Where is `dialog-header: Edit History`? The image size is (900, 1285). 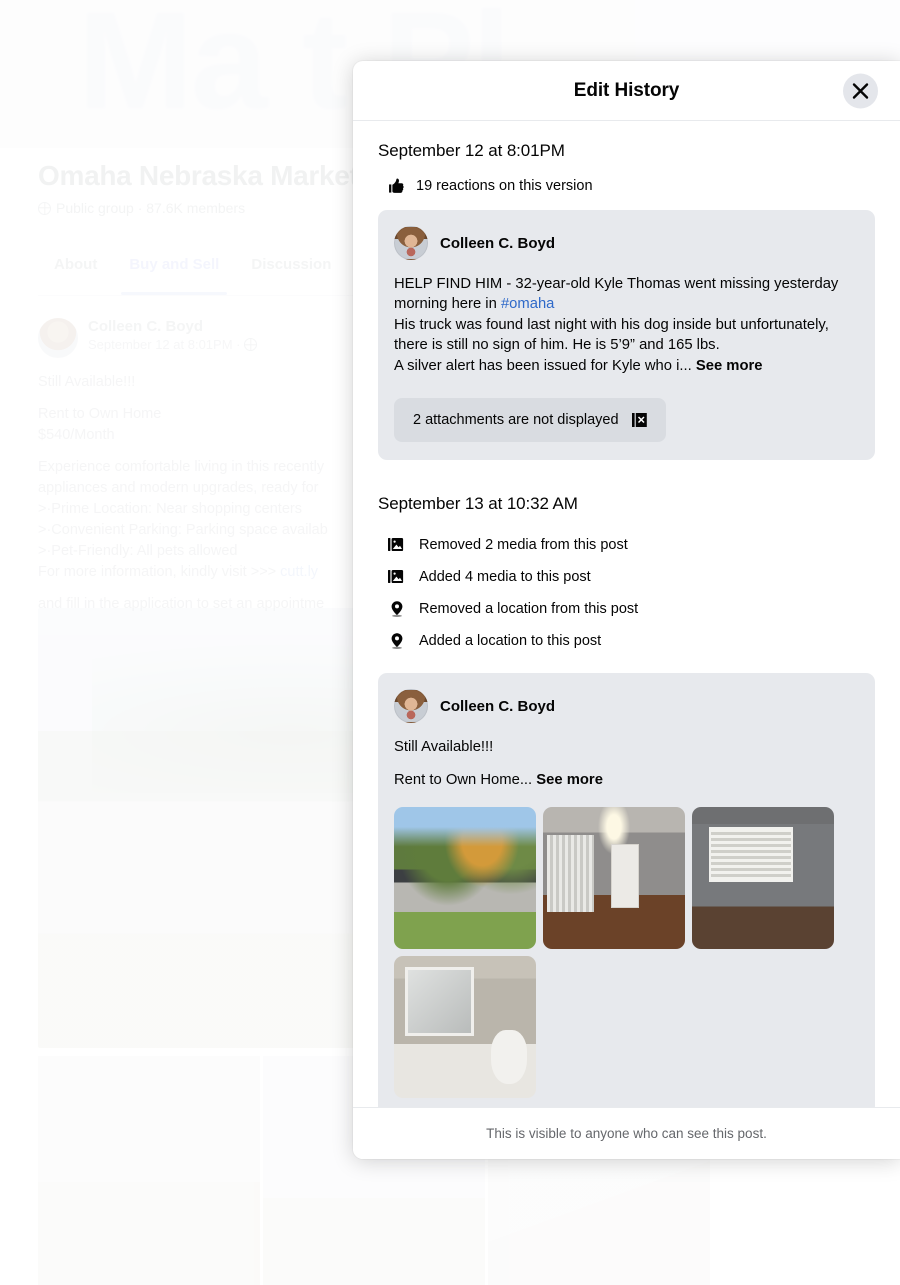 dialog-header: Edit History is located at coordinates (626, 91).